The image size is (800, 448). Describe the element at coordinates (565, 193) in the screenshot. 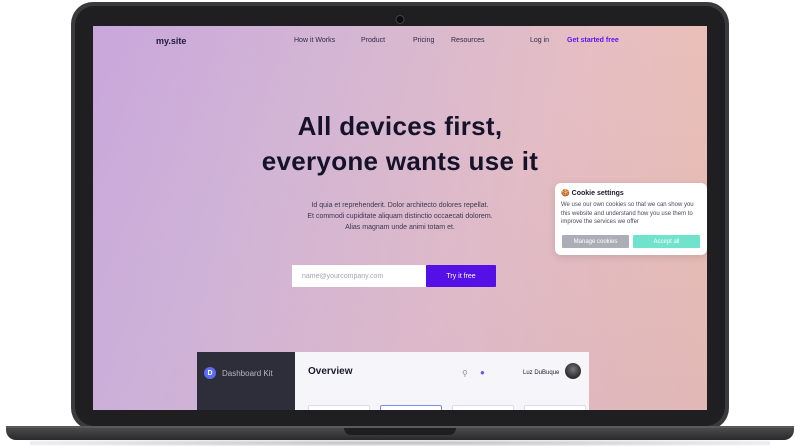

I see `cookie-icon: 🍪` at that location.